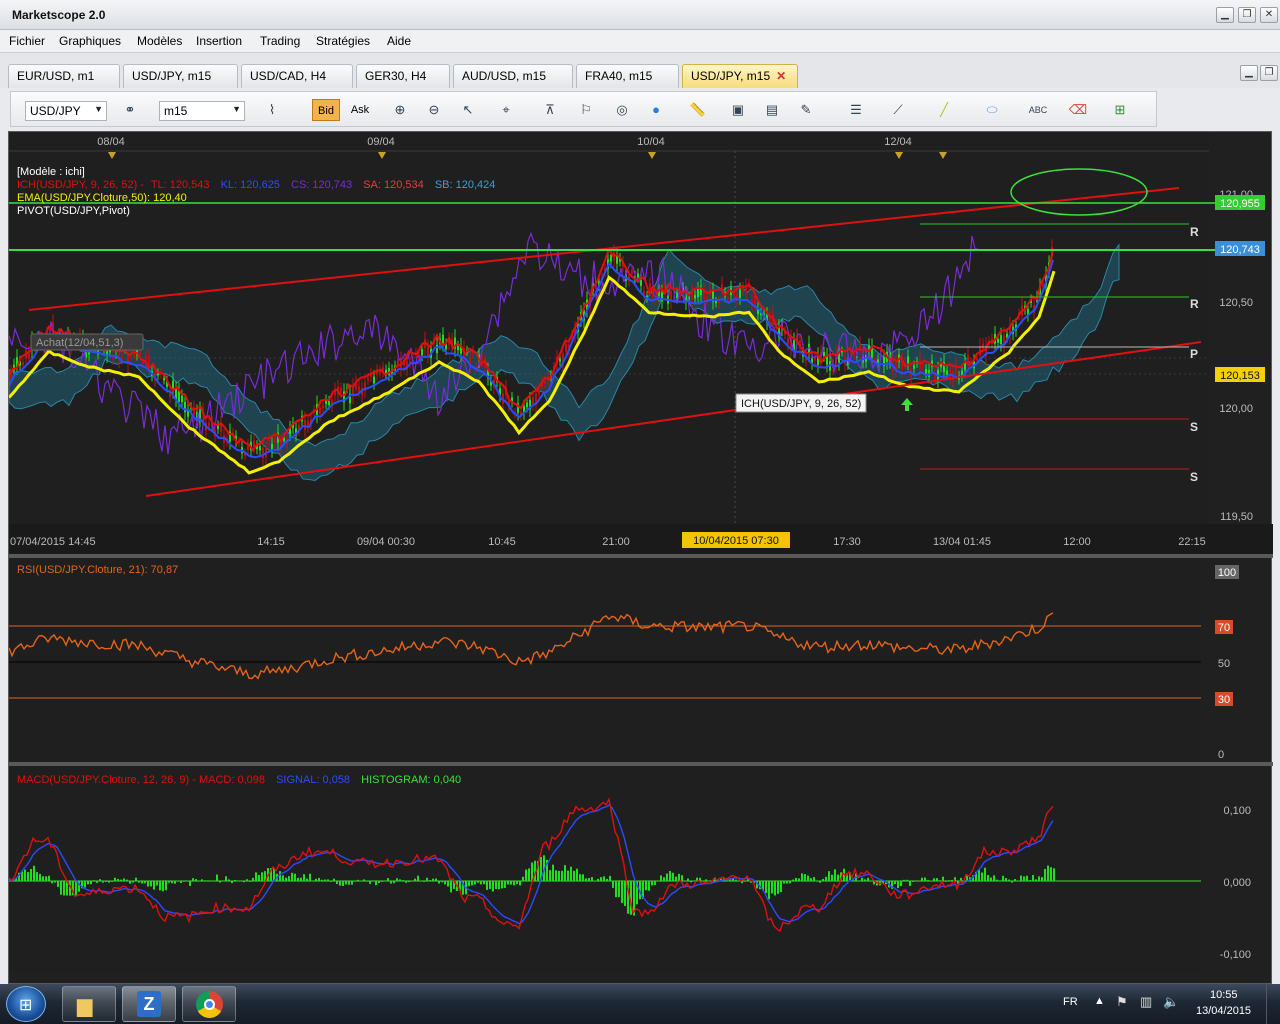 The image size is (1280, 1024). I want to click on language-indicator: FR, so click(1070, 1002).